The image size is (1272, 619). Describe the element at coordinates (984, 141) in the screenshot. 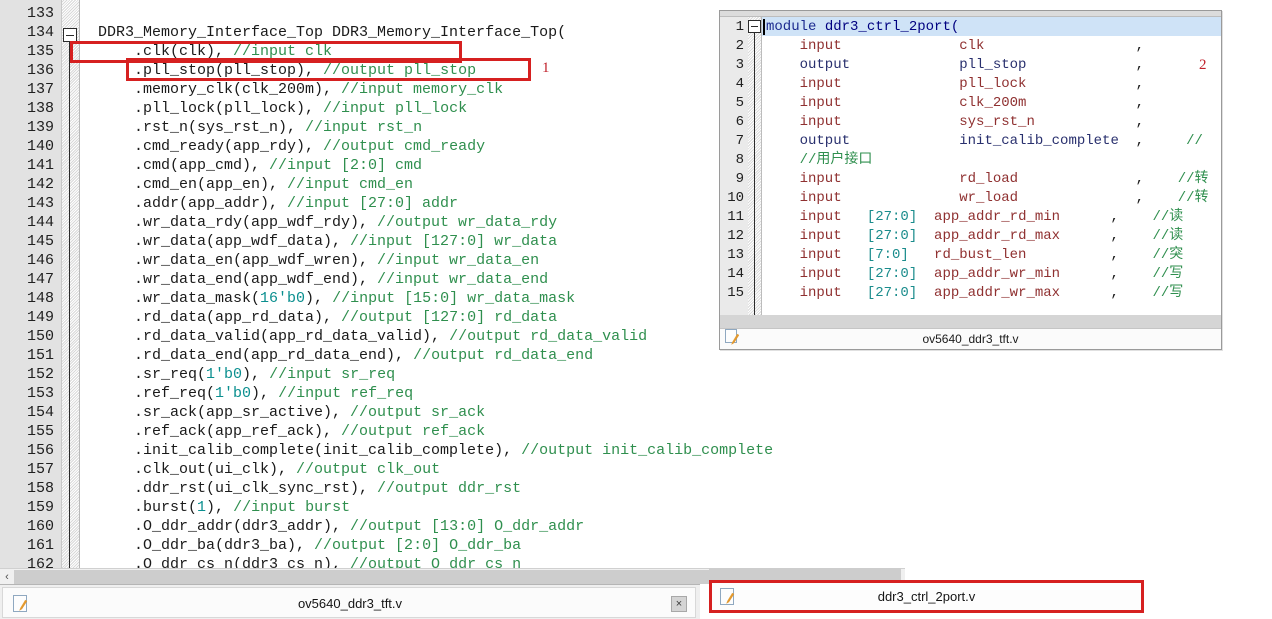

I see `code-line: output init_calib_complete , //` at that location.